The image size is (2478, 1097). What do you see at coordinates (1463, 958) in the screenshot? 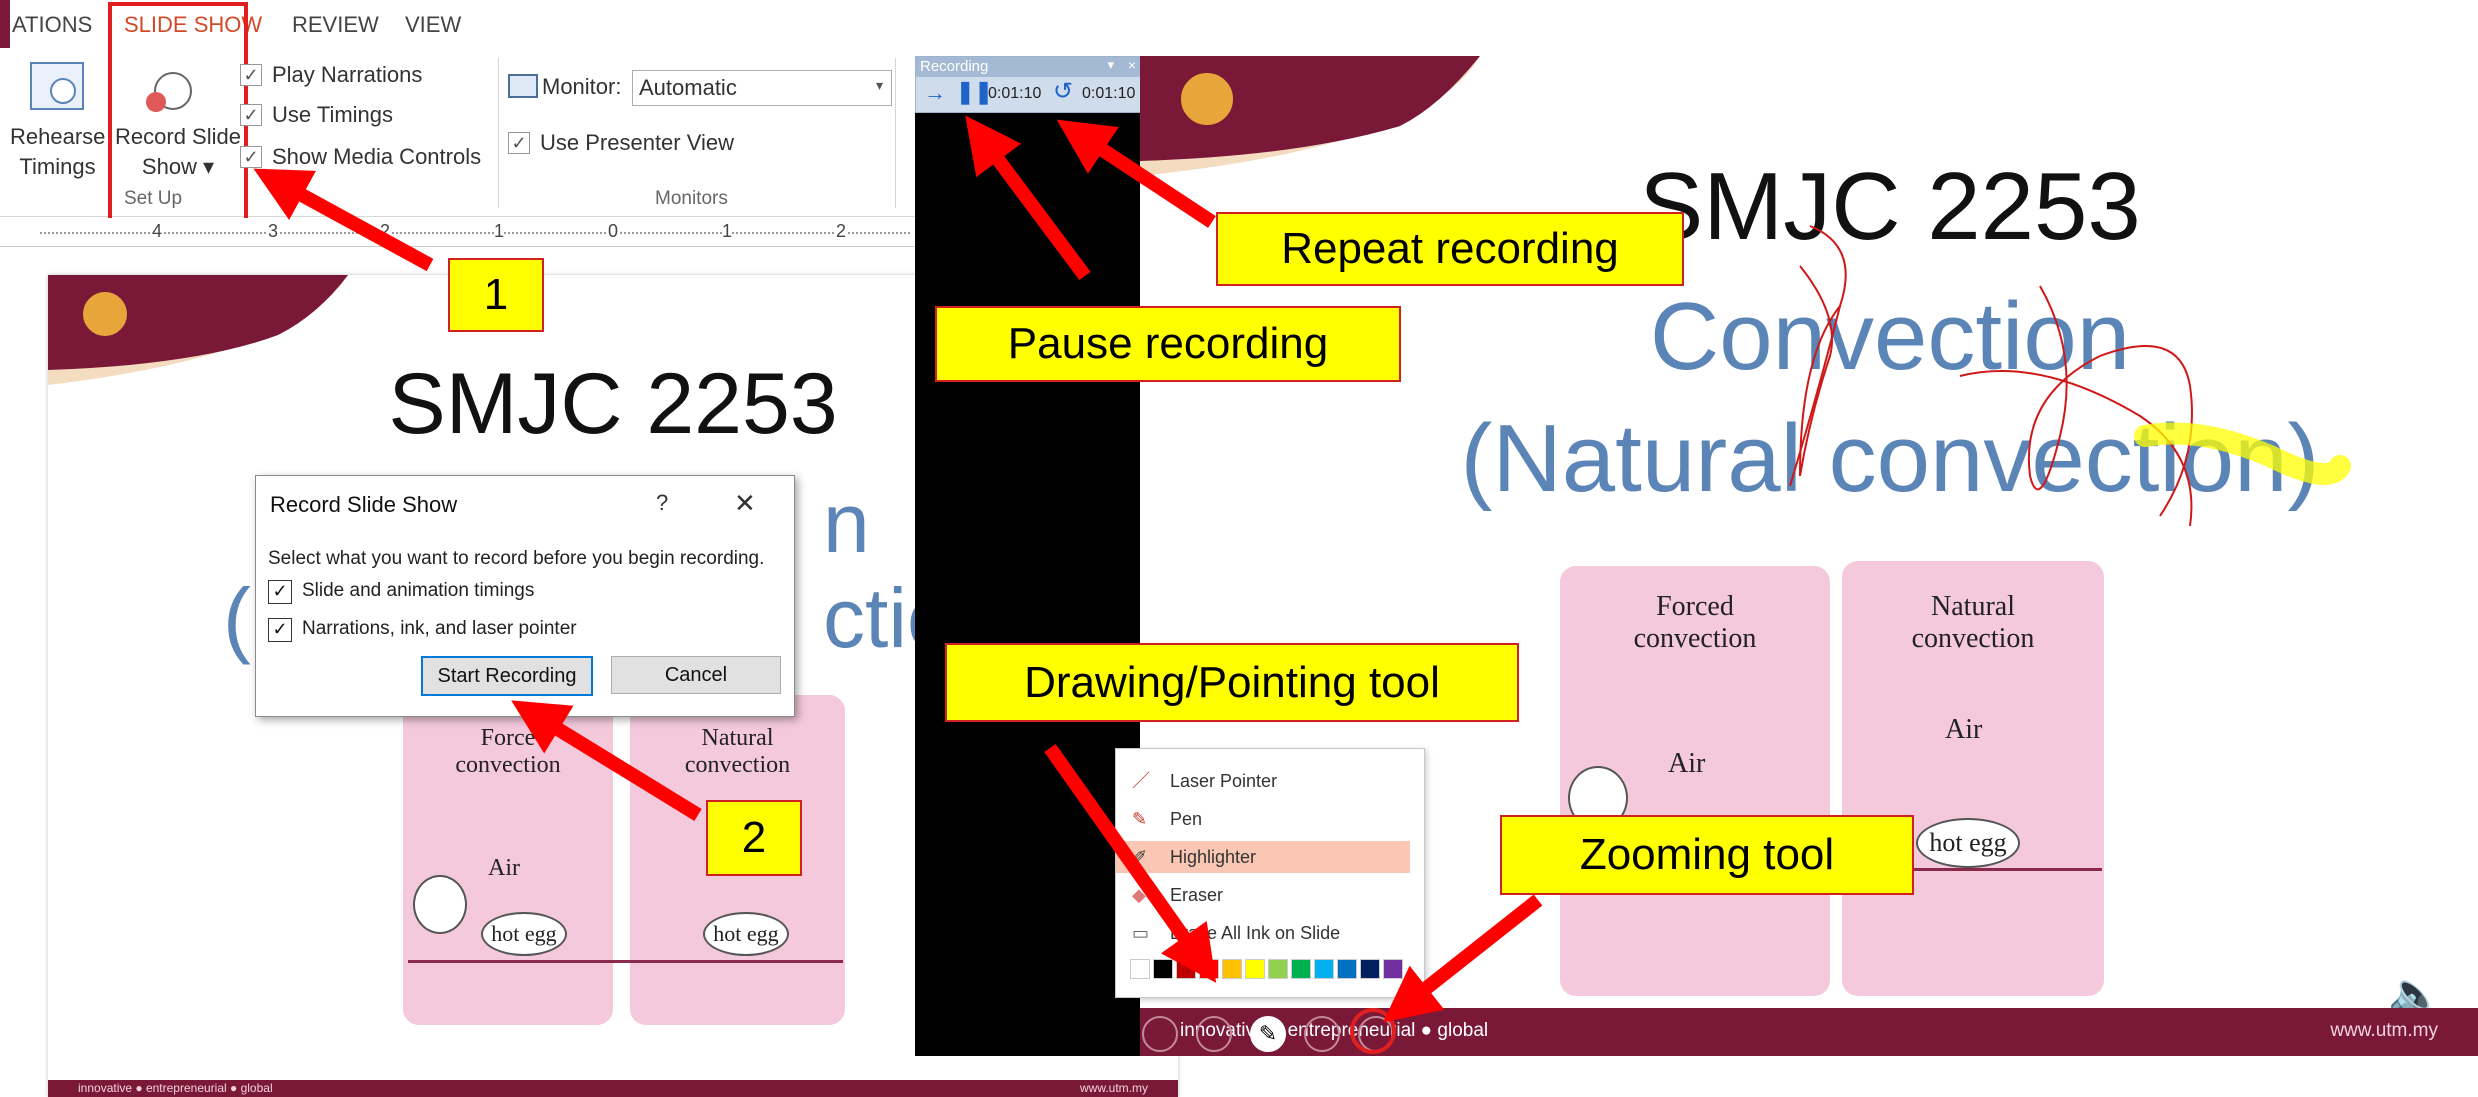
I see `arrow-zooming` at bounding box center [1463, 958].